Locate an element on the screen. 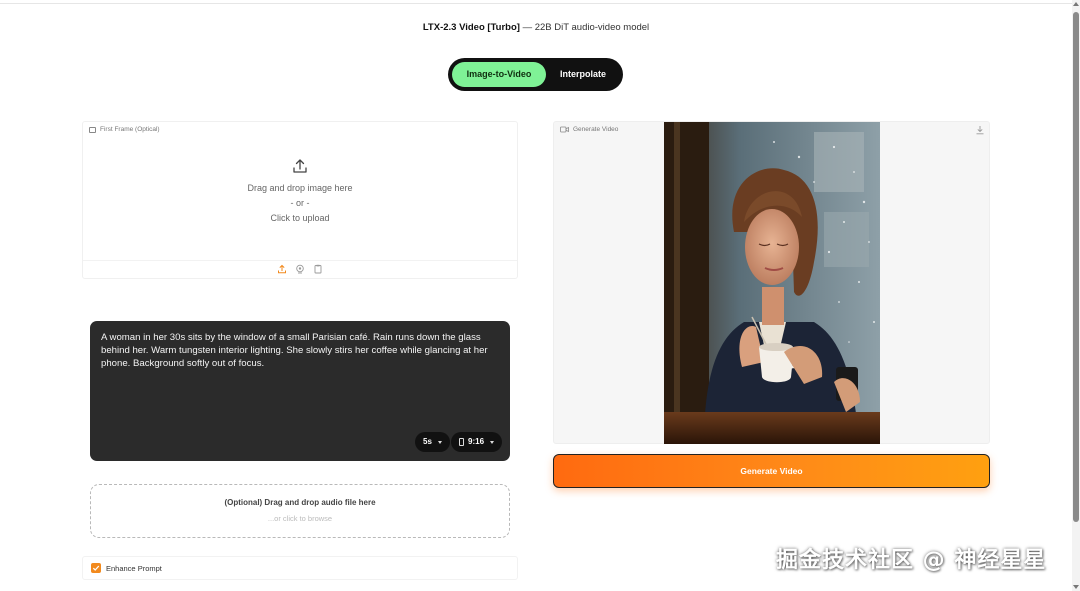  aspect-ratio-value: 9:16 is located at coordinates (476, 441).